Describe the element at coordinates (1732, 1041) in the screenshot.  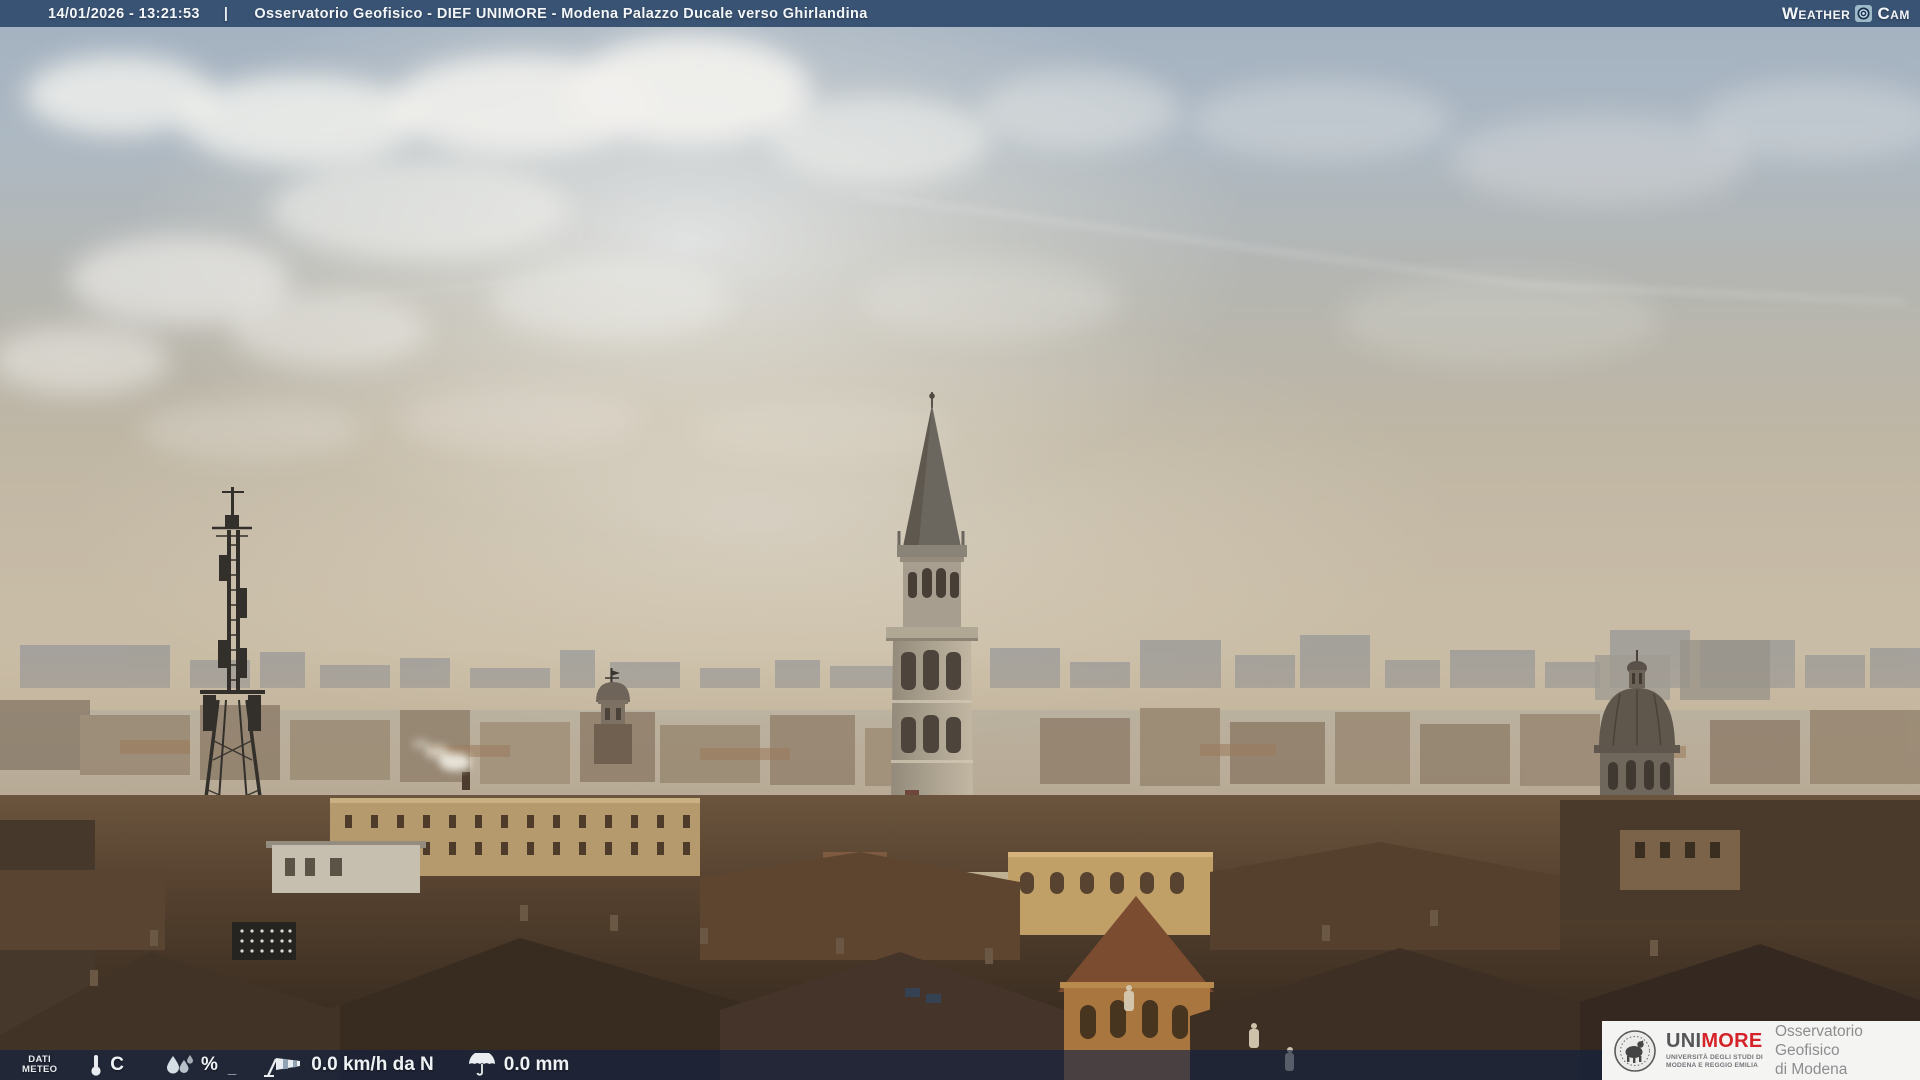
I see `unimore-more: MORE` at that location.